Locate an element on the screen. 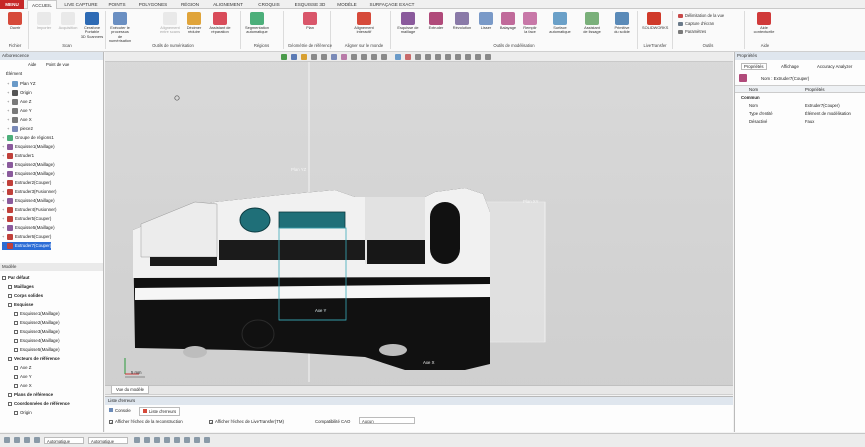 The width and height of the screenshot is (865, 447). view-invert-icon is located at coordinates (418, 57).